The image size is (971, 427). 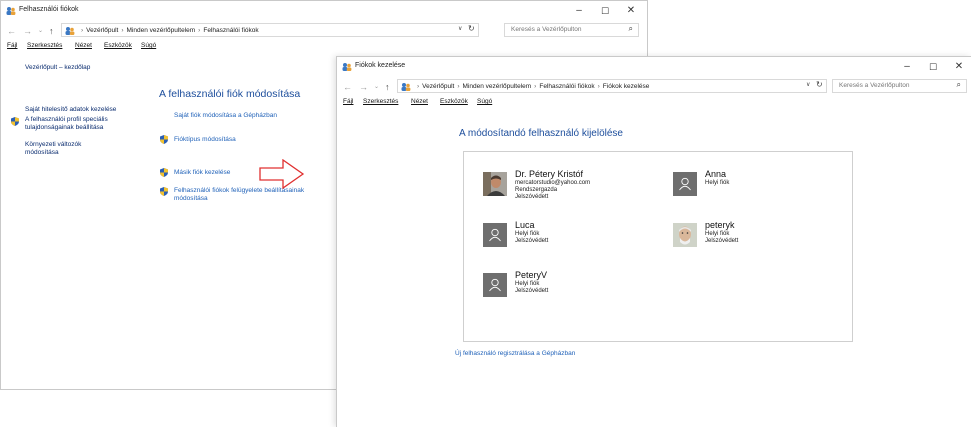 I want to click on user-accounts-icon, so click(x=347, y=67).